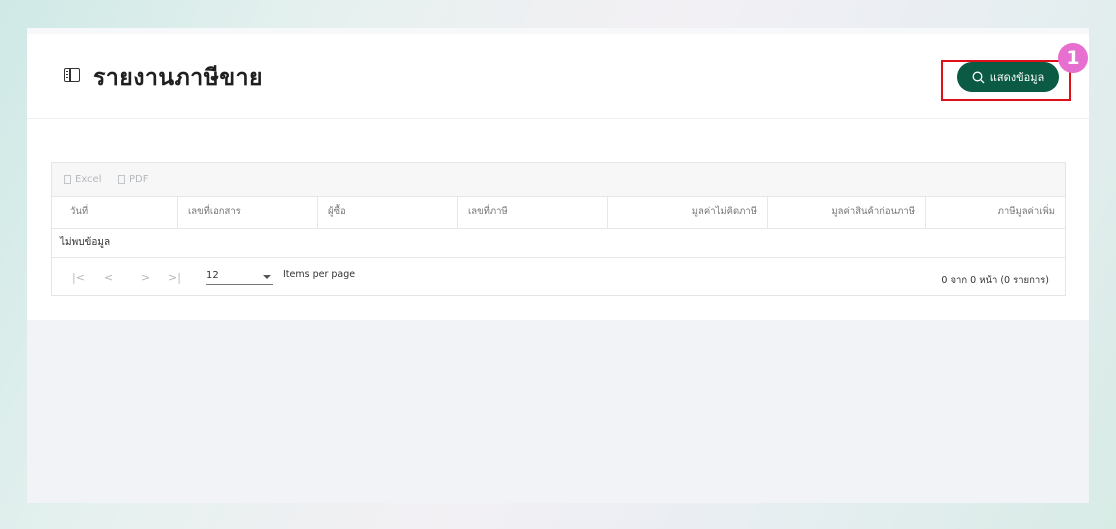 The height and width of the screenshot is (529, 1116). What do you see at coordinates (174, 277) in the screenshot?
I see `last-page-button: >|` at bounding box center [174, 277].